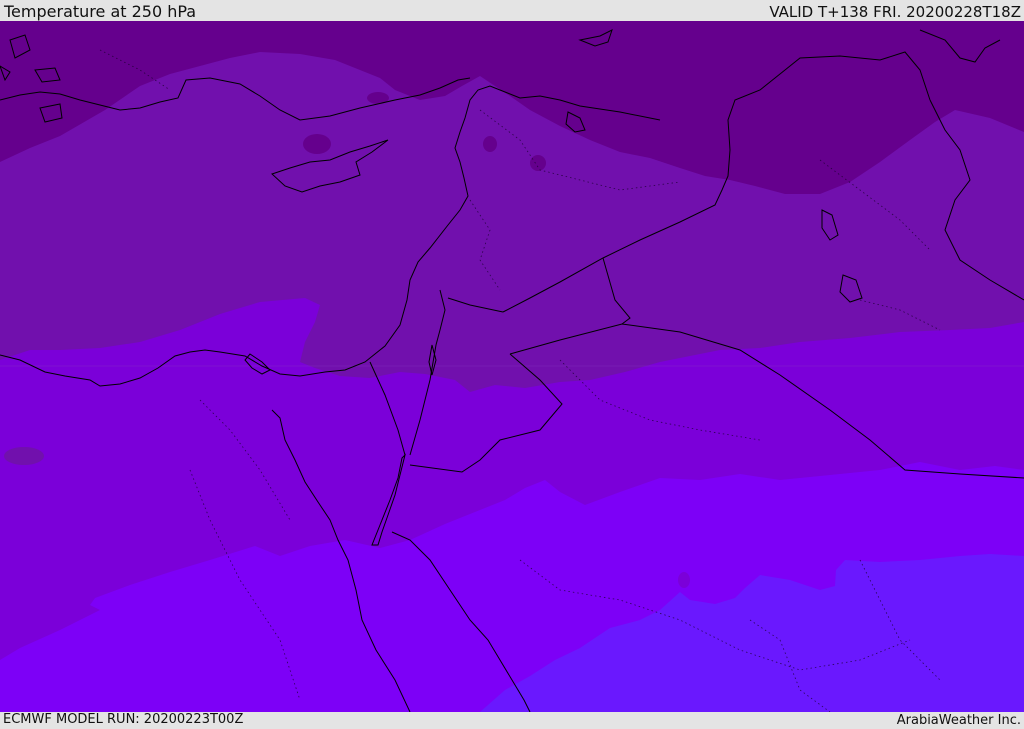 This screenshot has width=1024, height=729. Describe the element at coordinates (895, 12) in the screenshot. I see `valid-time: VALID T+138 FRI. 20200228T18Z` at that location.